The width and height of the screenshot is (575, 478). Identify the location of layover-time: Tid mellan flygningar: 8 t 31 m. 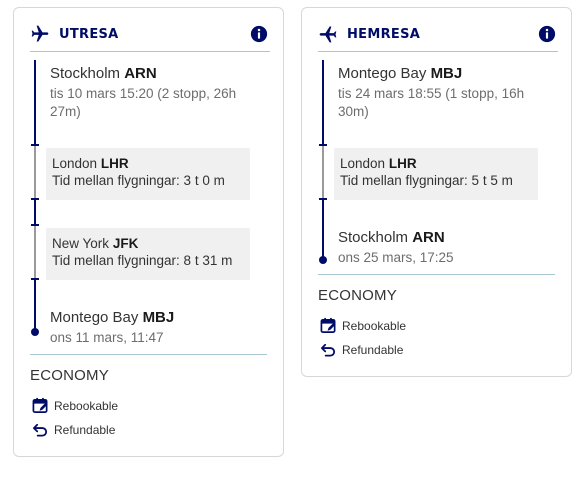
(142, 260).